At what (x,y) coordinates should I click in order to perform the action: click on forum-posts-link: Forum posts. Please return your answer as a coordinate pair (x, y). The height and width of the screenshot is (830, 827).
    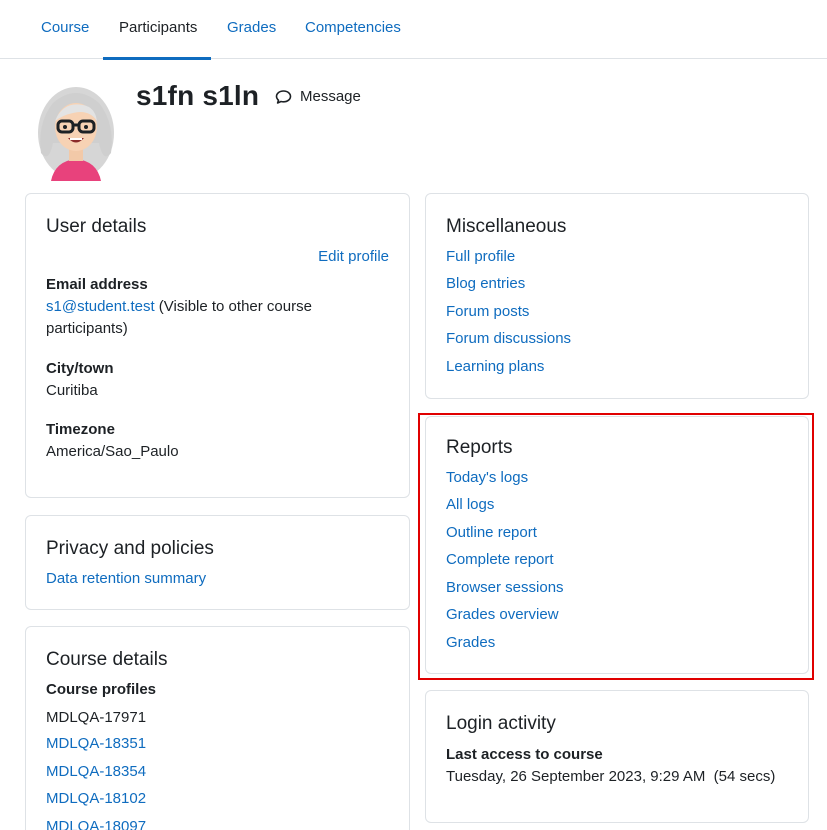
    Looking at the image, I should click on (487, 311).